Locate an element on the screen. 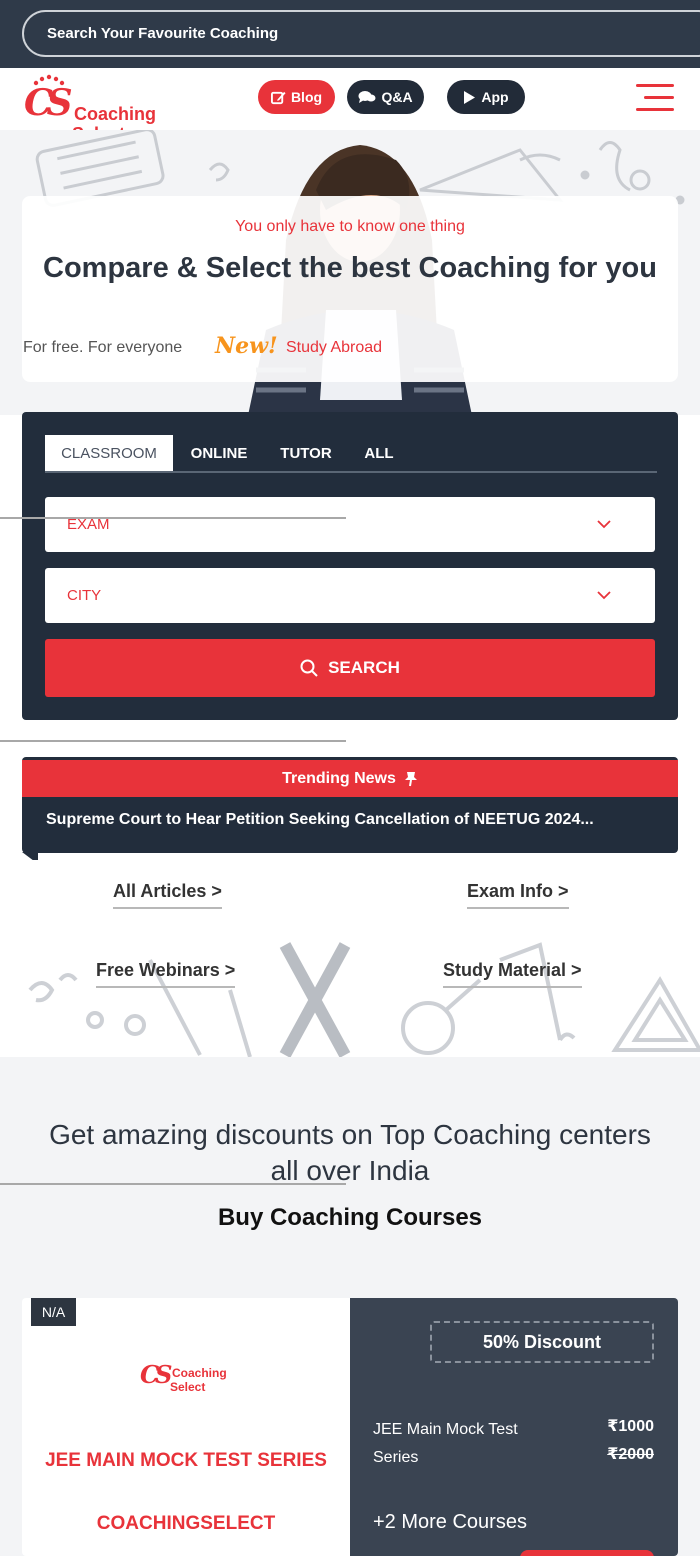  chat-bubbles-icon is located at coordinates (367, 97).